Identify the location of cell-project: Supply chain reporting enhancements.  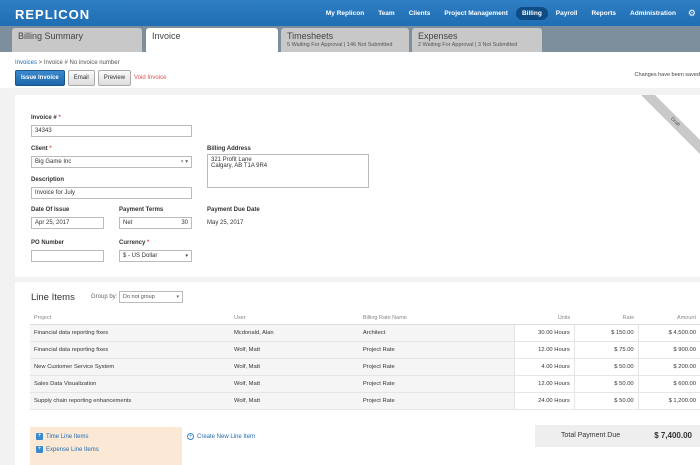
(130, 401).